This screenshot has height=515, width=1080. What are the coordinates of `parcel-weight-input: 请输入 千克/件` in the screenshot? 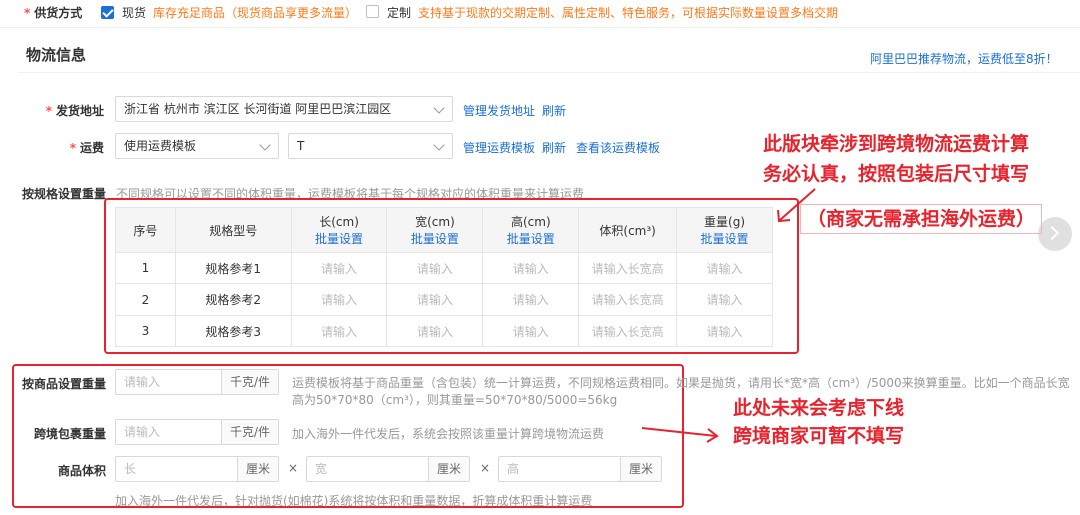 It's located at (197, 432).